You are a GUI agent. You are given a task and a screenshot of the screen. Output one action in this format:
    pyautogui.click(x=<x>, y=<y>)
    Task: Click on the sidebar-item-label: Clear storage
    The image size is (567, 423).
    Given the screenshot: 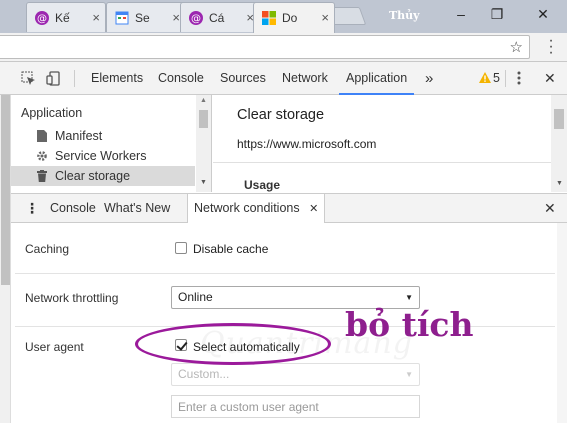 What is the action you would take?
    pyautogui.click(x=93, y=176)
    